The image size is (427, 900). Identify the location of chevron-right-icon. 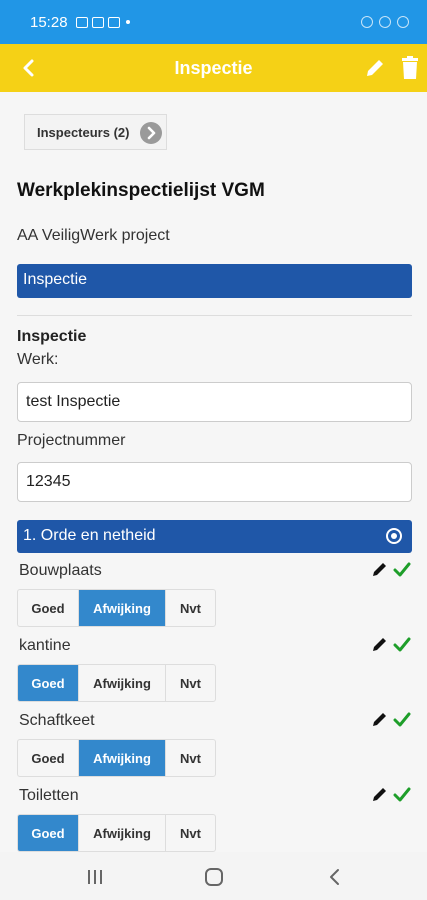
(151, 133).